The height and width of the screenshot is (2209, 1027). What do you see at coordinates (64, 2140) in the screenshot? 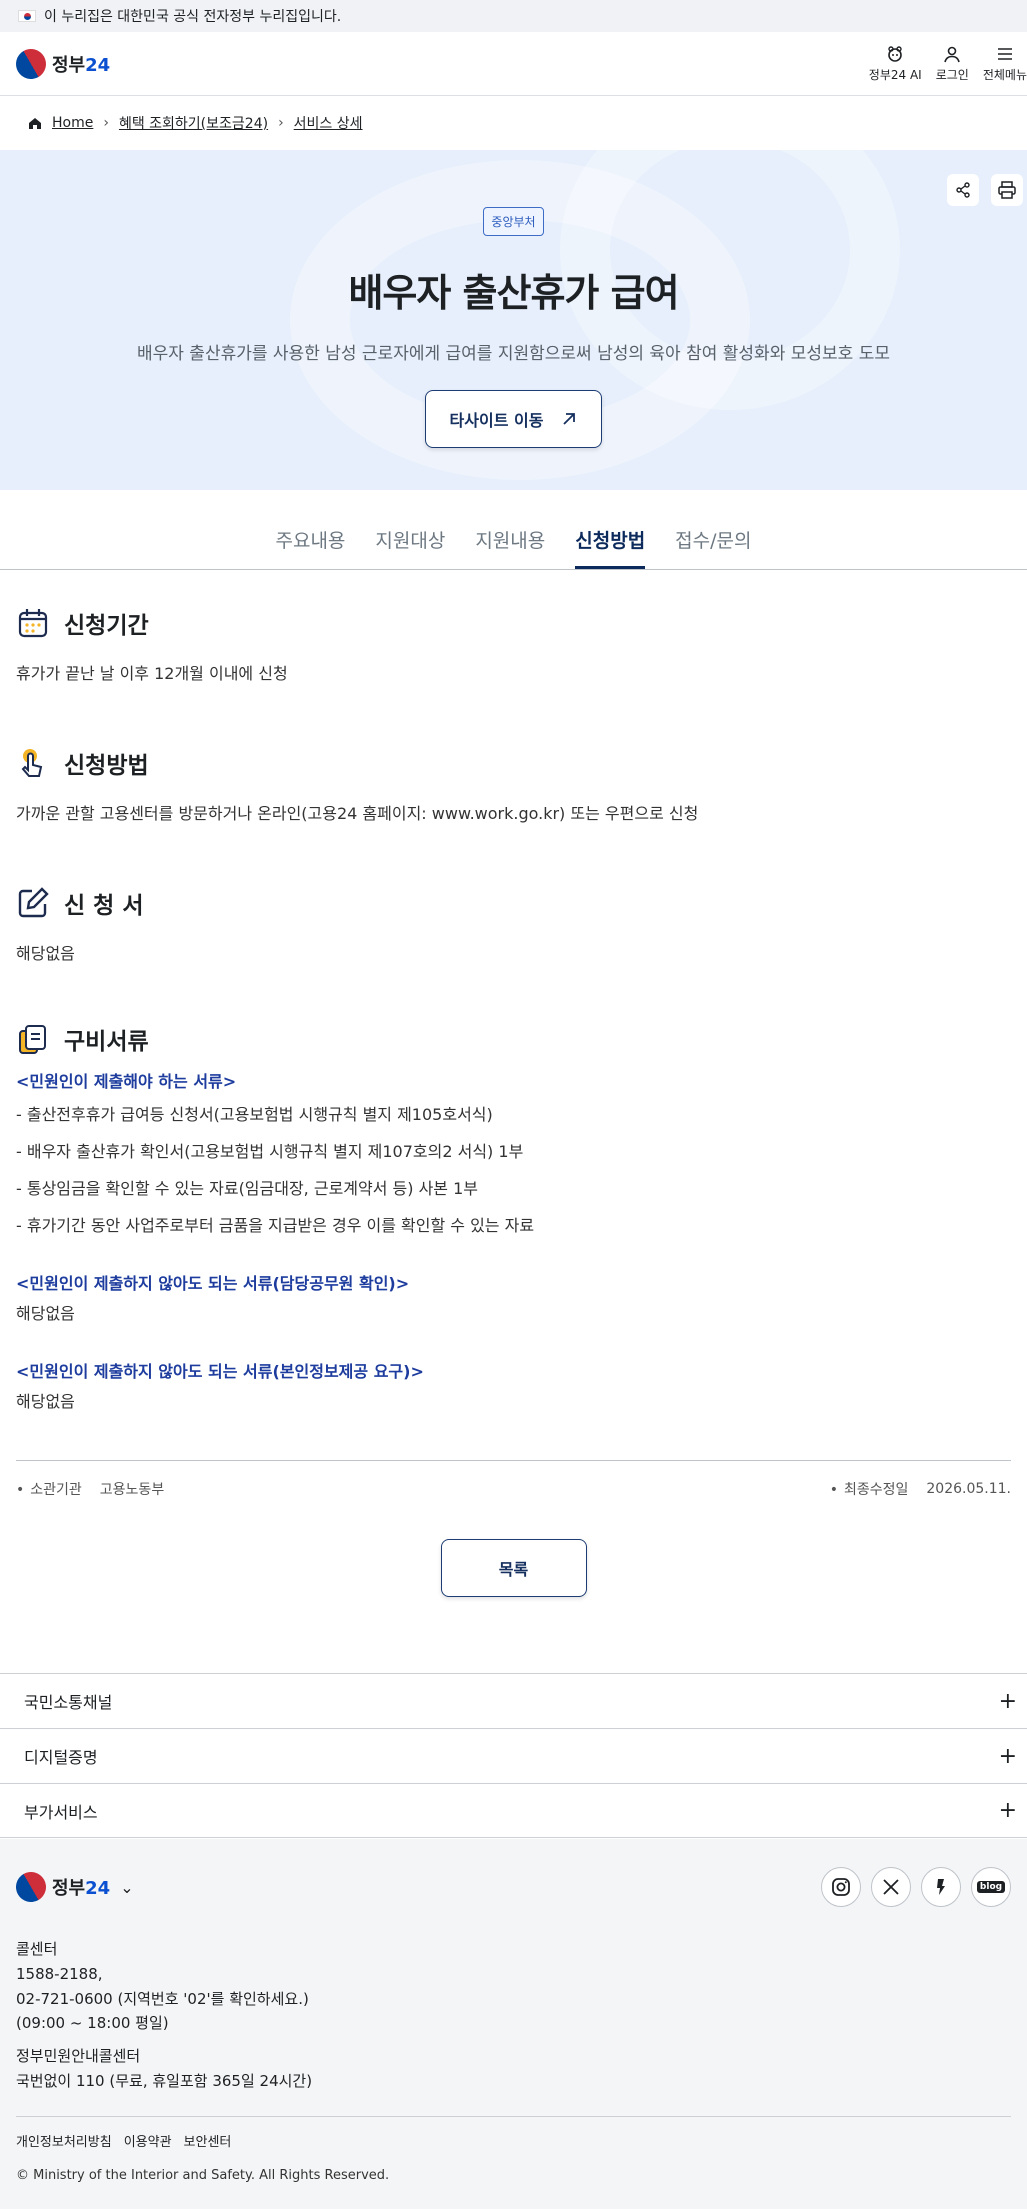
I see `privacy-policy-link: 개인정보처리방침` at bounding box center [64, 2140].